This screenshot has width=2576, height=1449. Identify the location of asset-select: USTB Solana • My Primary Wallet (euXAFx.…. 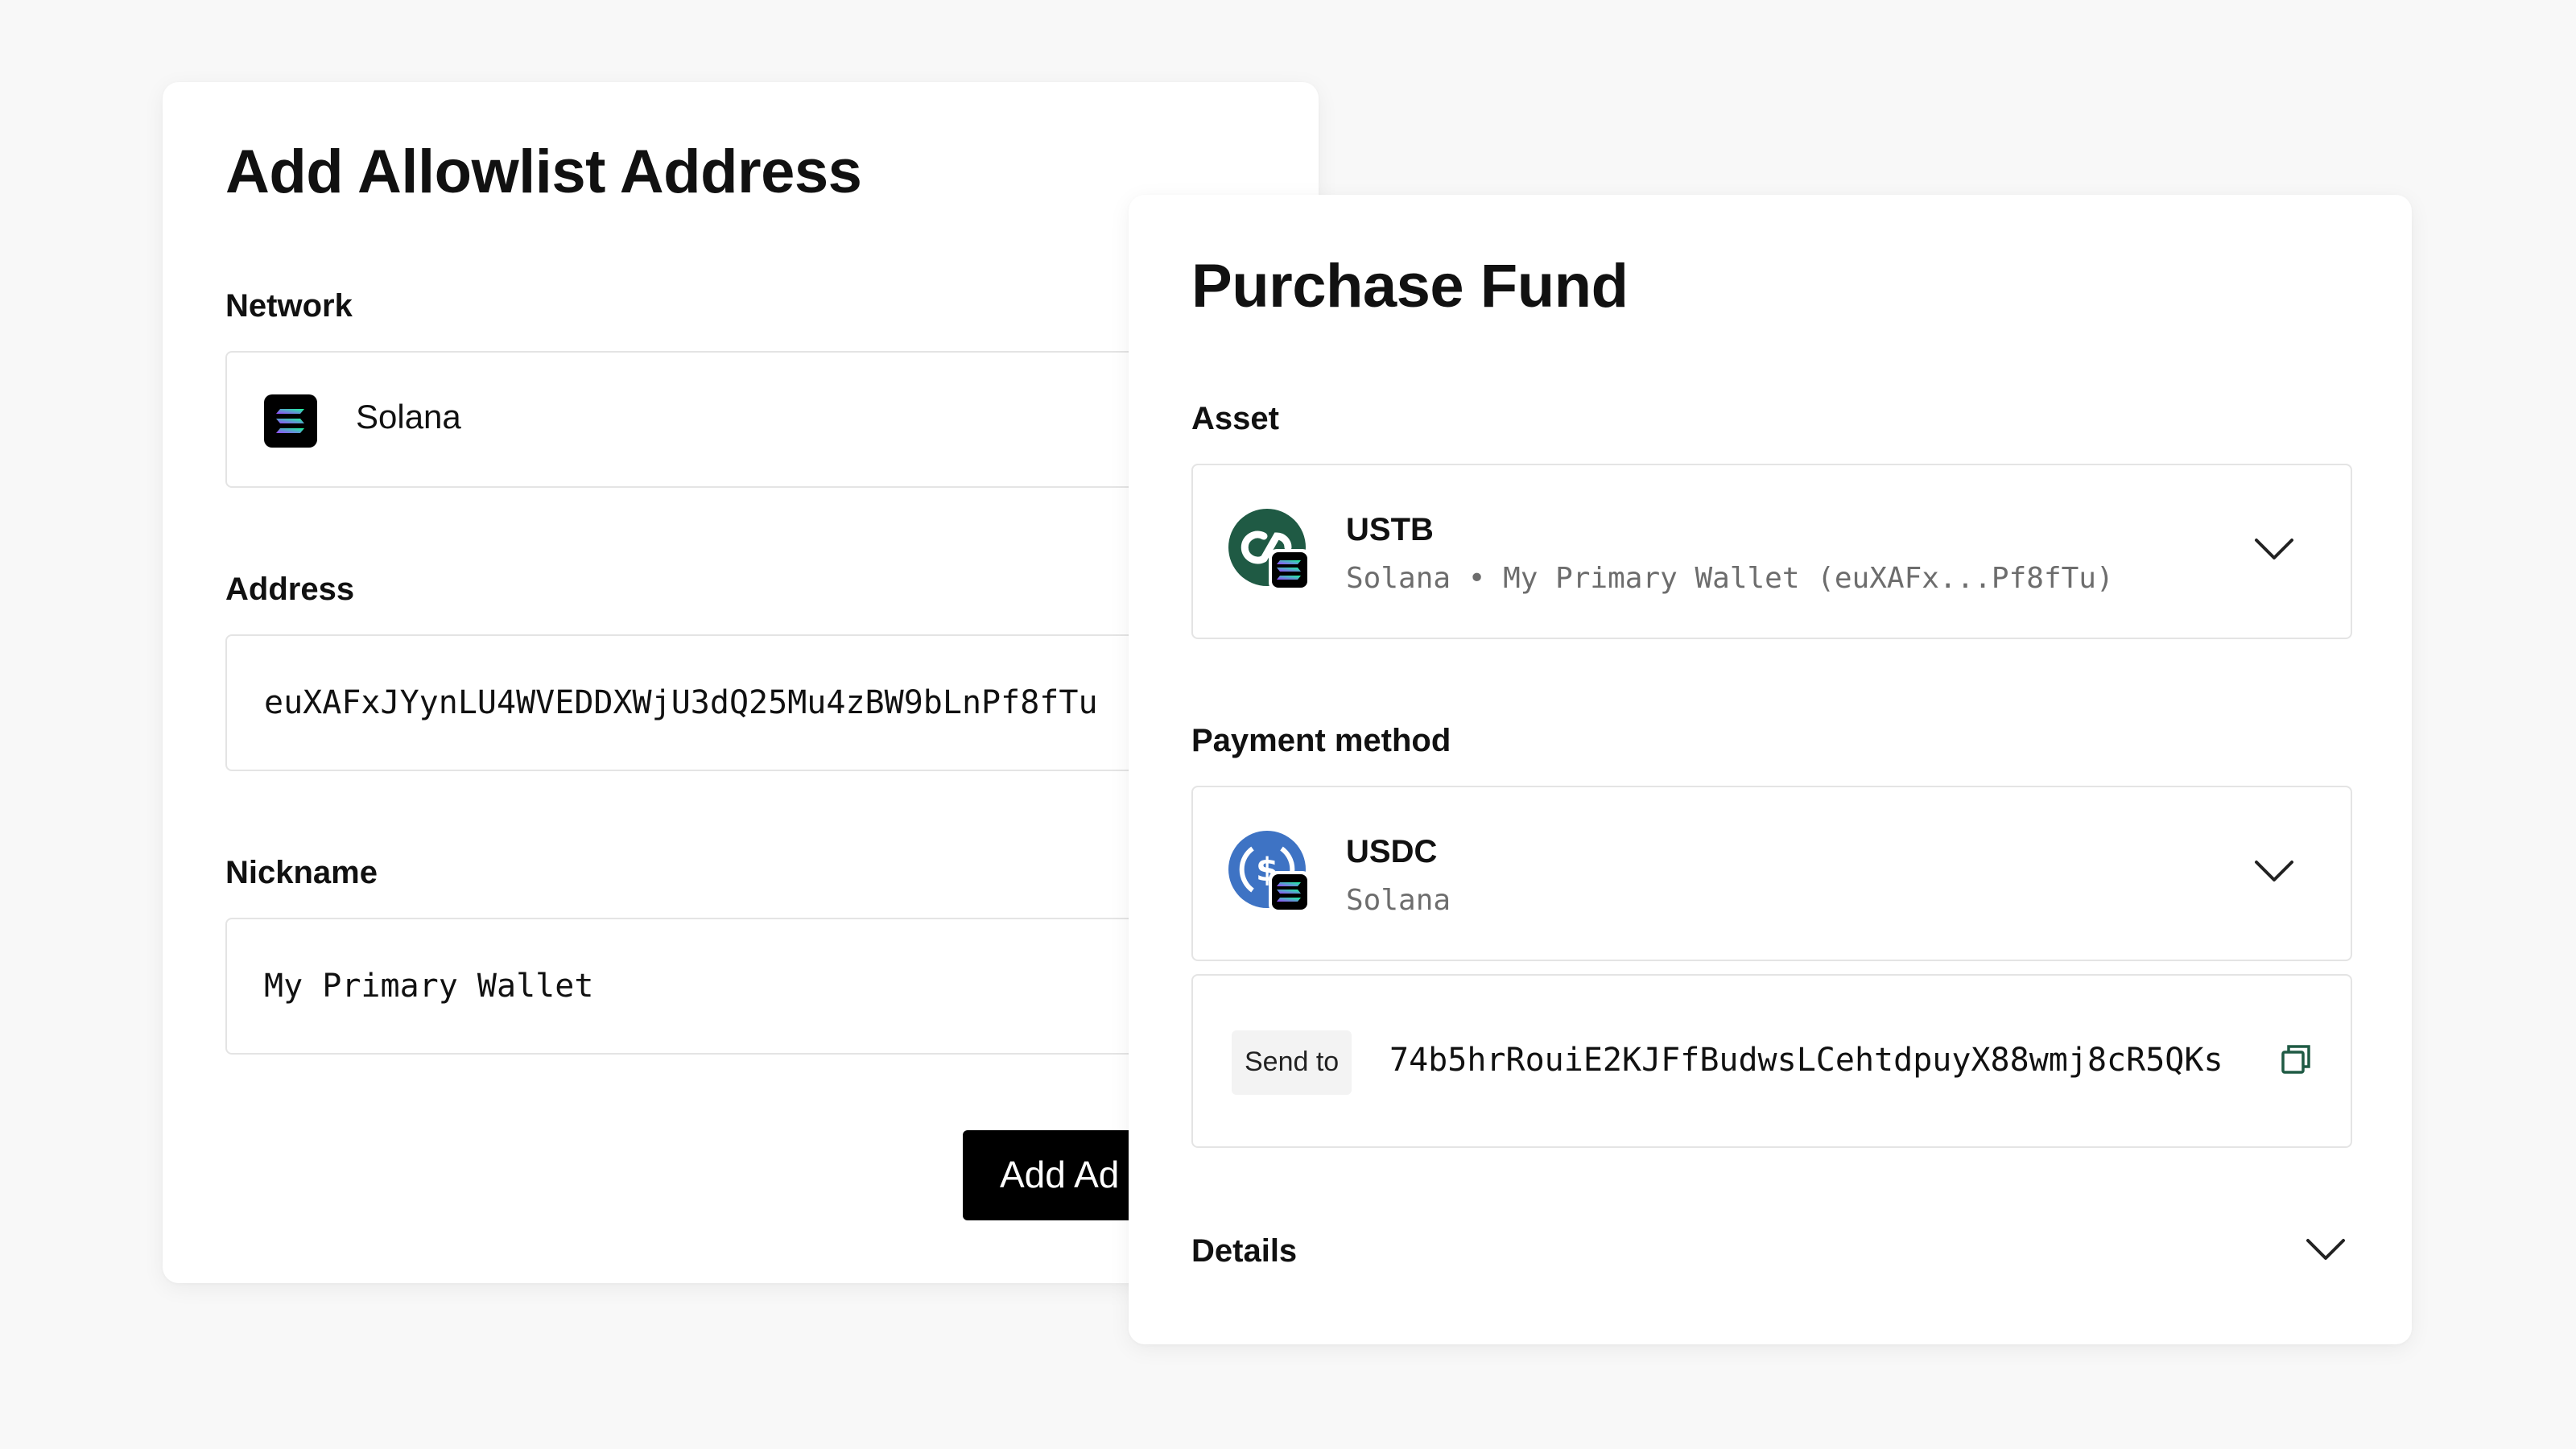
(1771, 551).